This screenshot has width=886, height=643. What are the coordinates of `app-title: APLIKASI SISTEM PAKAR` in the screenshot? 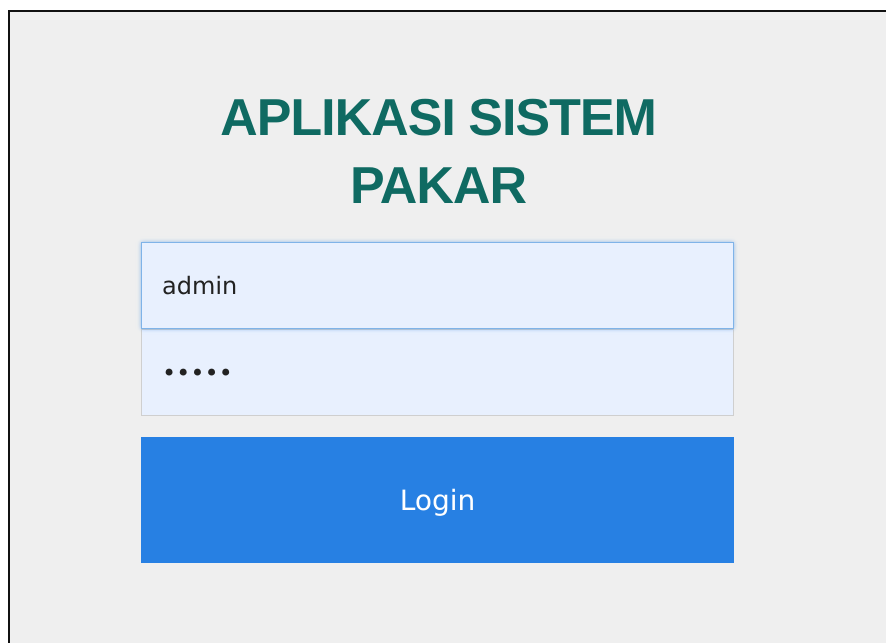 It's located at (438, 152).